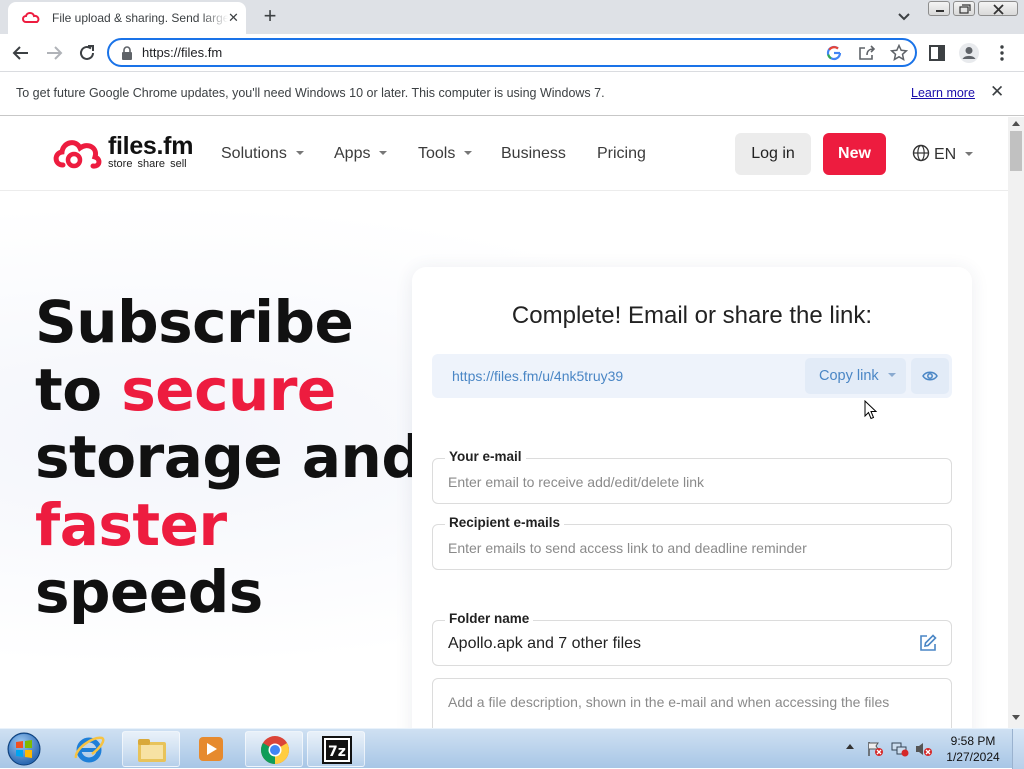 The width and height of the screenshot is (1024, 769). Describe the element at coordinates (943, 93) in the screenshot. I see `learn-more-link: Learn more` at that location.